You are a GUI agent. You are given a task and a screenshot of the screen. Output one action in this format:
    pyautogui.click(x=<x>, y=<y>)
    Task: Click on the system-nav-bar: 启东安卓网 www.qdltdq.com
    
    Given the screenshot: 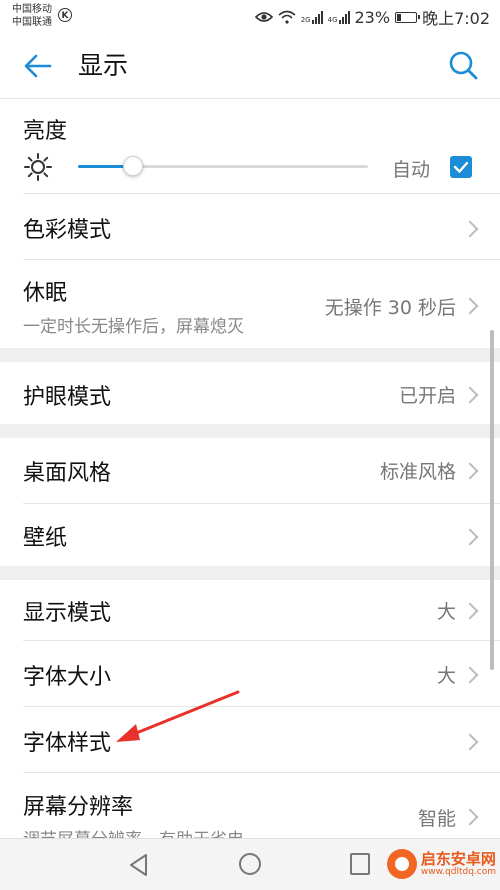 What is the action you would take?
    pyautogui.click(x=250, y=864)
    